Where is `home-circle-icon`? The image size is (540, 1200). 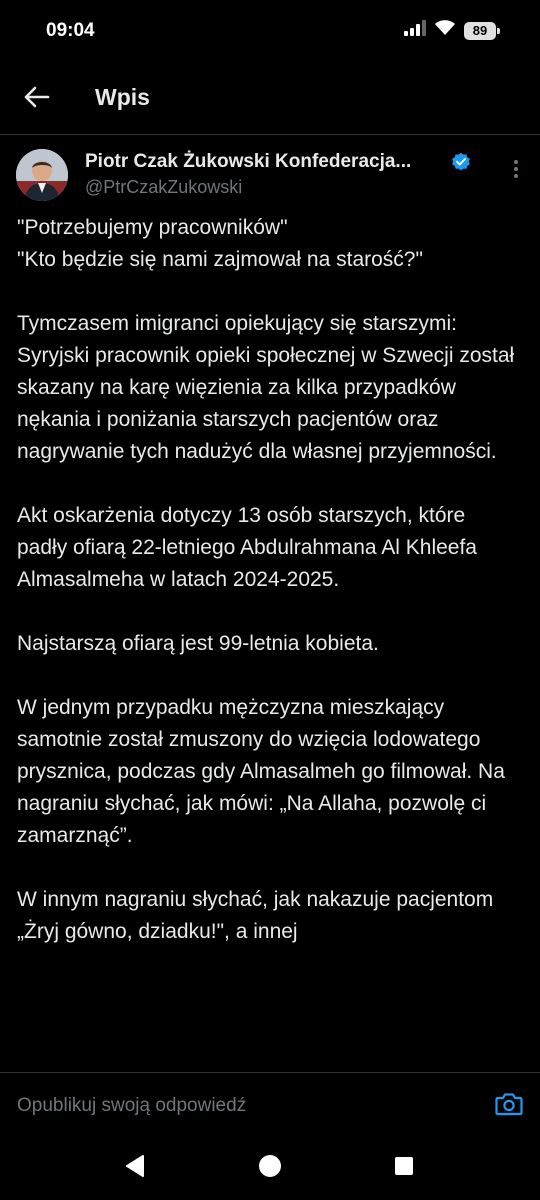
home-circle-icon is located at coordinates (270, 1168).